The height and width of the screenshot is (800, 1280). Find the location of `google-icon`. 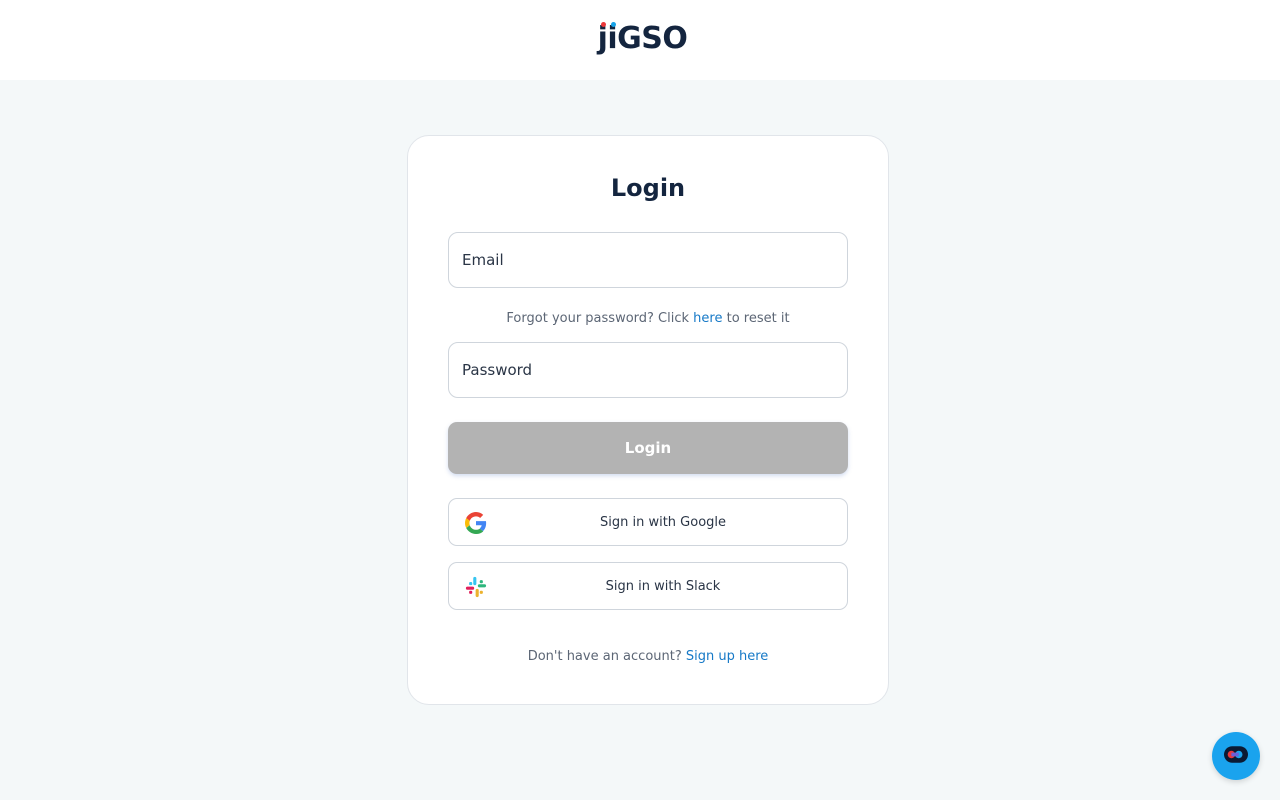

google-icon is located at coordinates (476, 523).